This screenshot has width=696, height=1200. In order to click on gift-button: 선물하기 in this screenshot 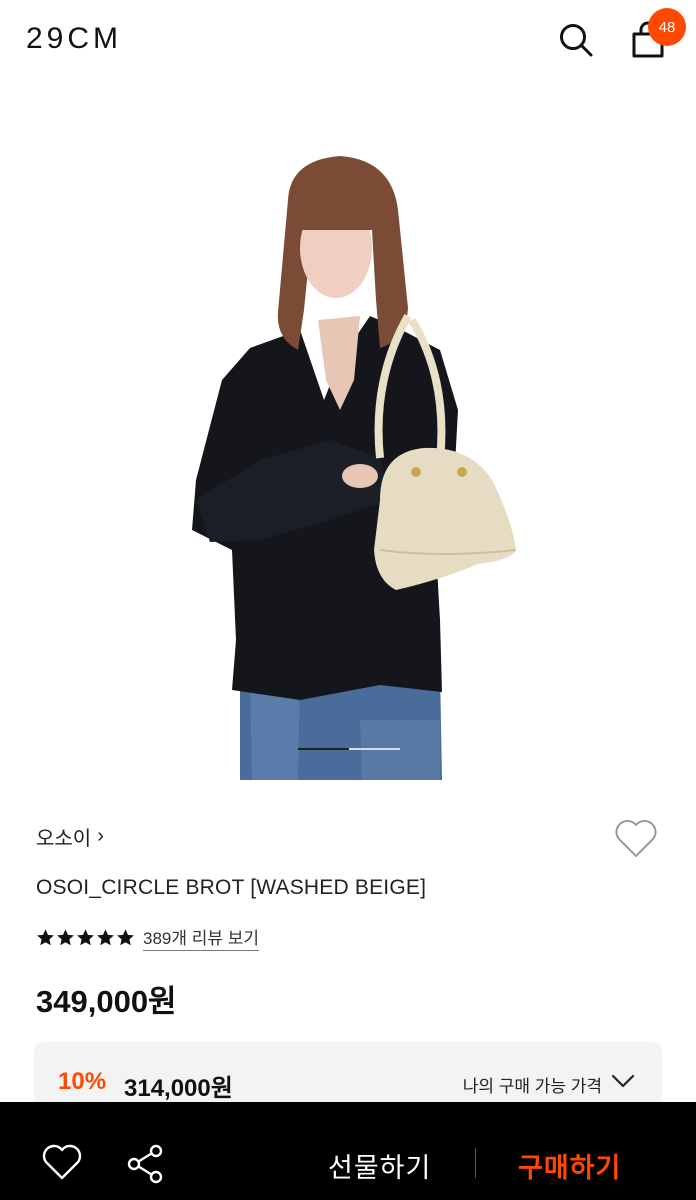, I will do `click(379, 1165)`.